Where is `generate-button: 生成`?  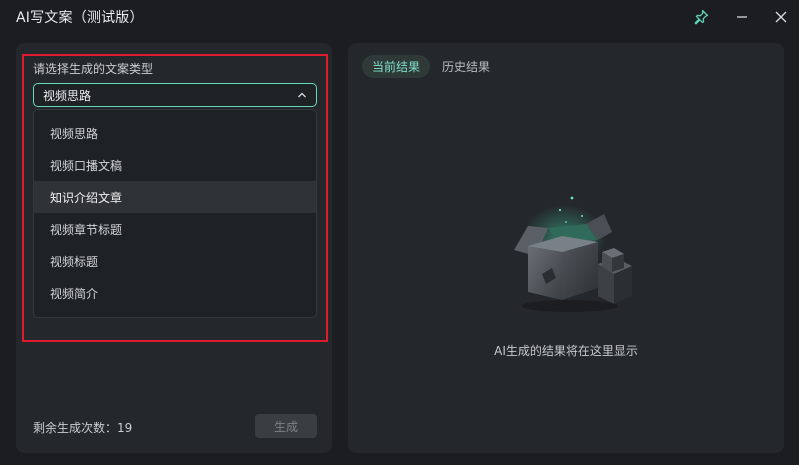
generate-button: 生成 is located at coordinates (286, 426).